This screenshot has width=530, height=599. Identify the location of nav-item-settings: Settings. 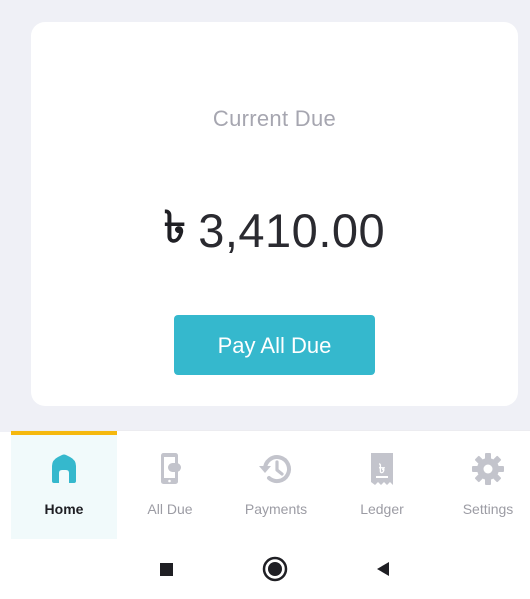
(482, 485).